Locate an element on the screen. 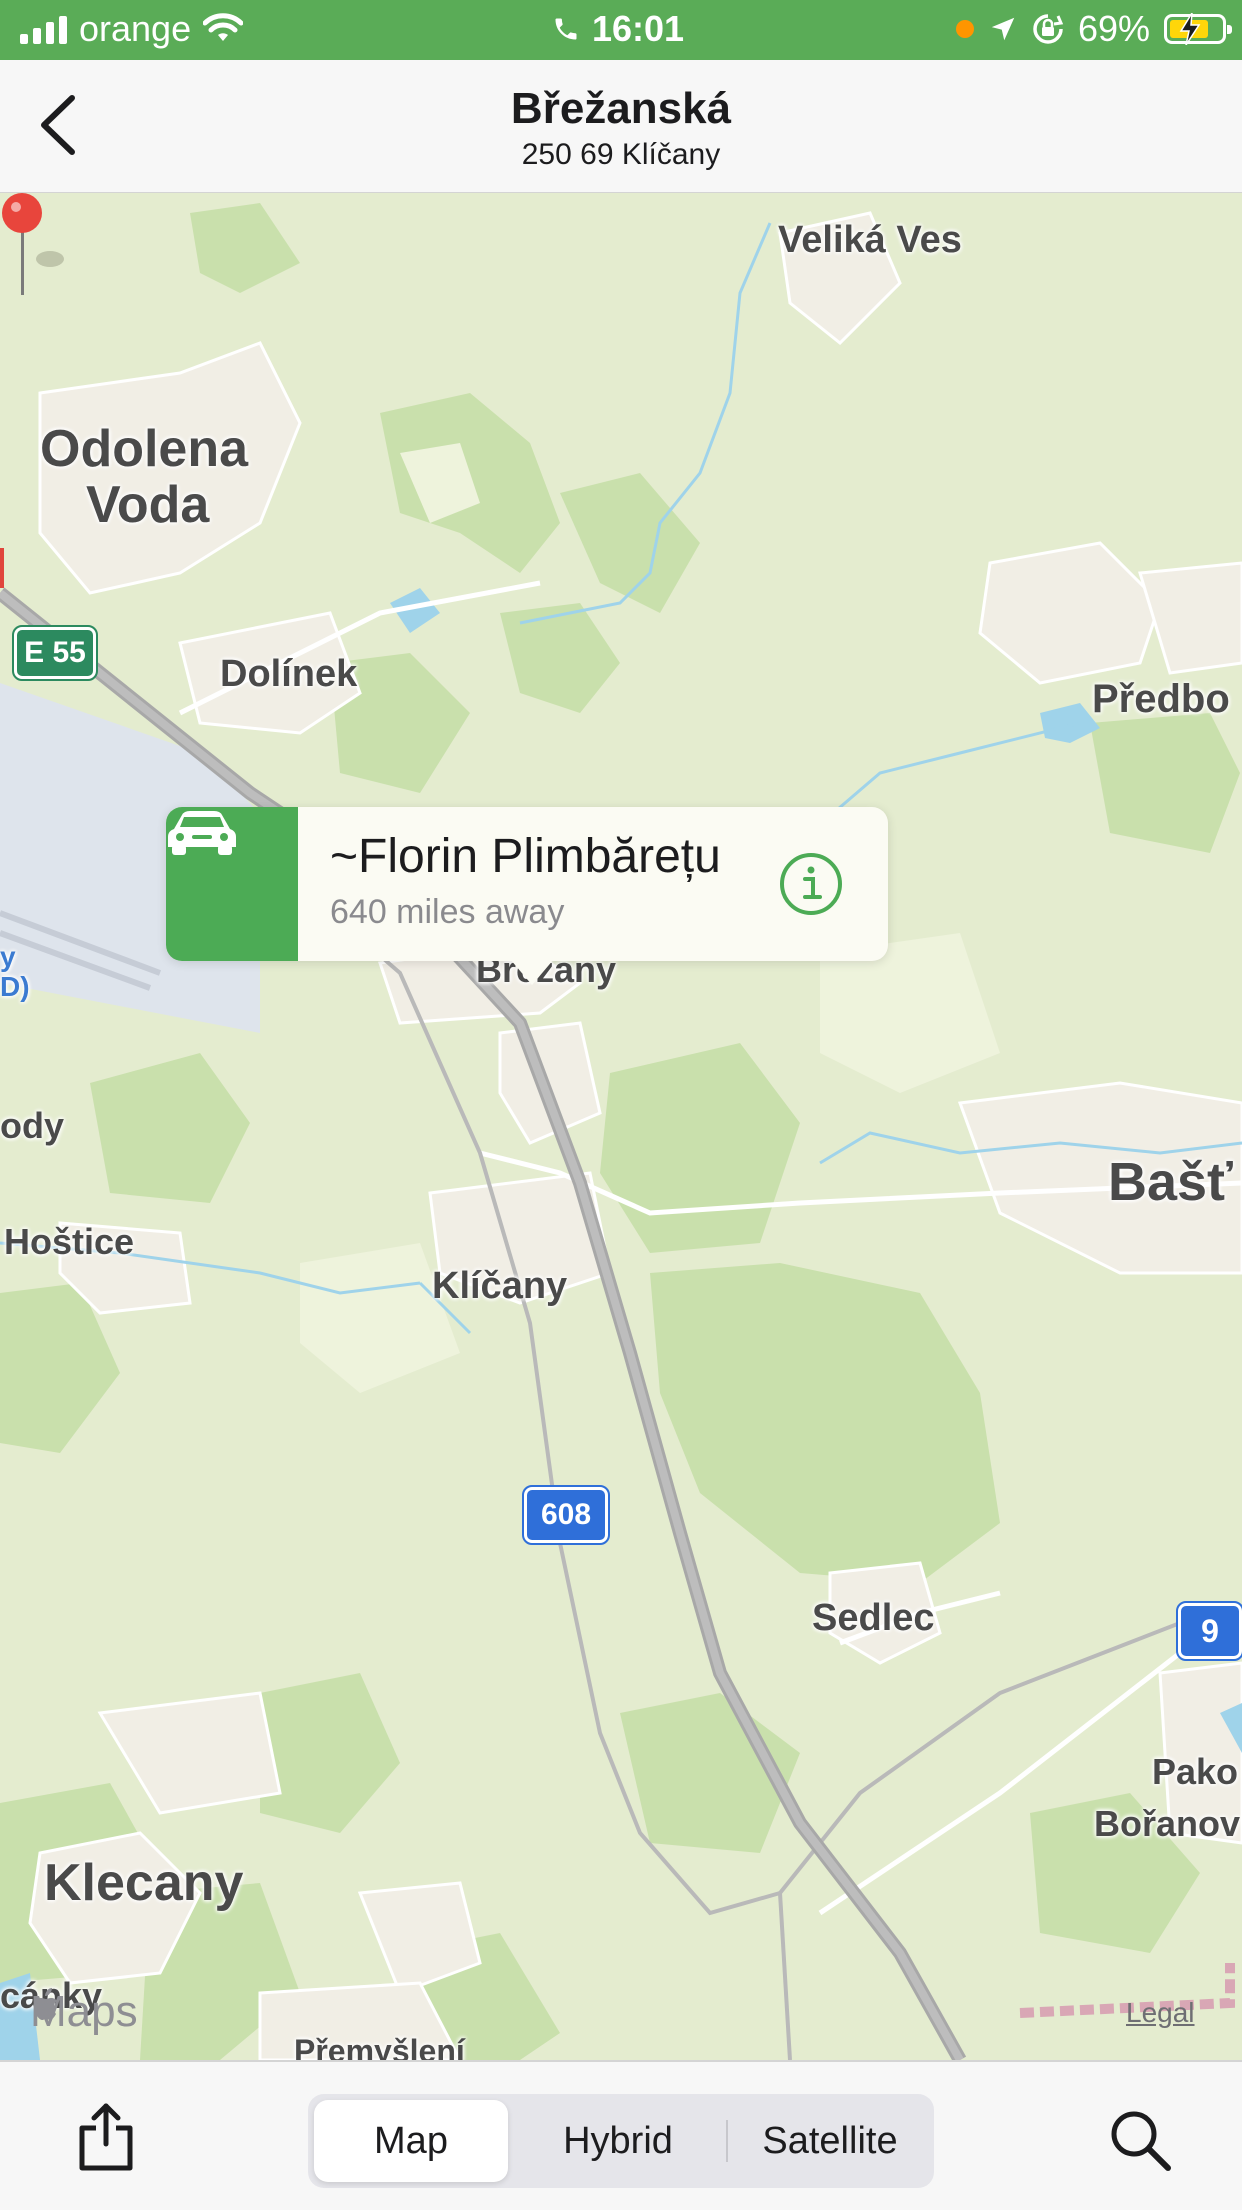  map-type-hybrid: Hybrid is located at coordinates (618, 2141).